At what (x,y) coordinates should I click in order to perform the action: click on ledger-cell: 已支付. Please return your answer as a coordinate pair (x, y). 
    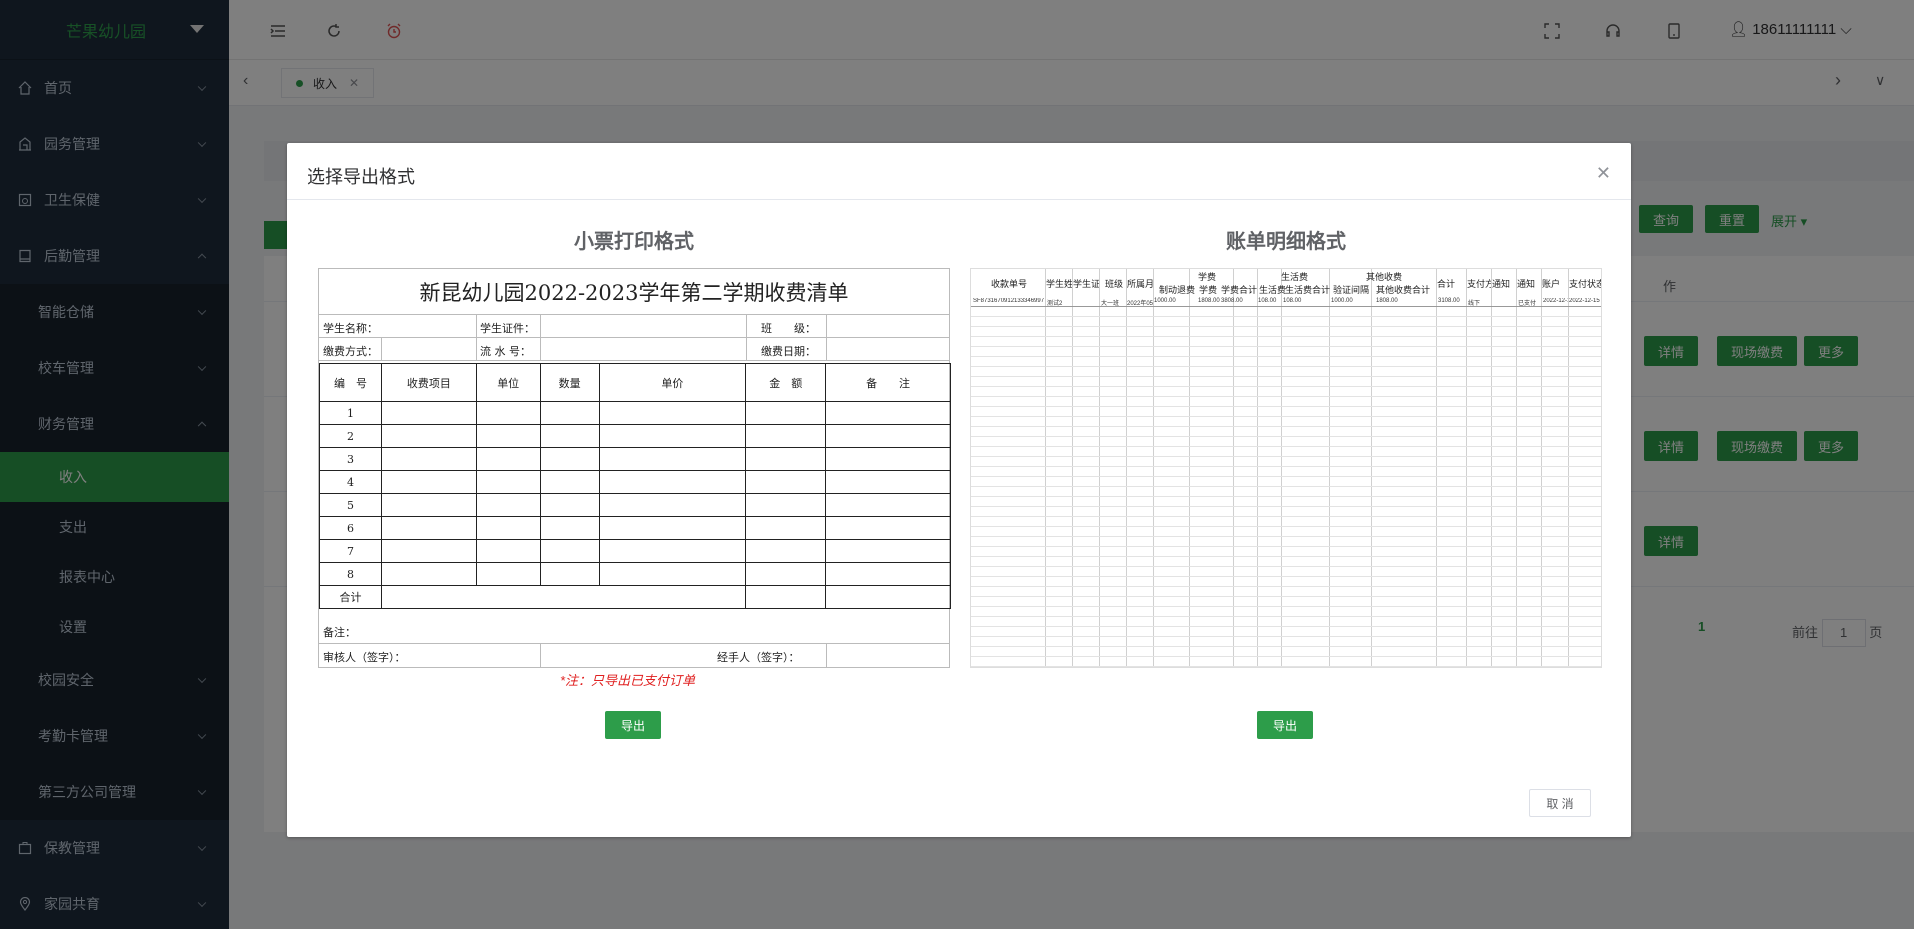
    Looking at the image, I should click on (1527, 304).